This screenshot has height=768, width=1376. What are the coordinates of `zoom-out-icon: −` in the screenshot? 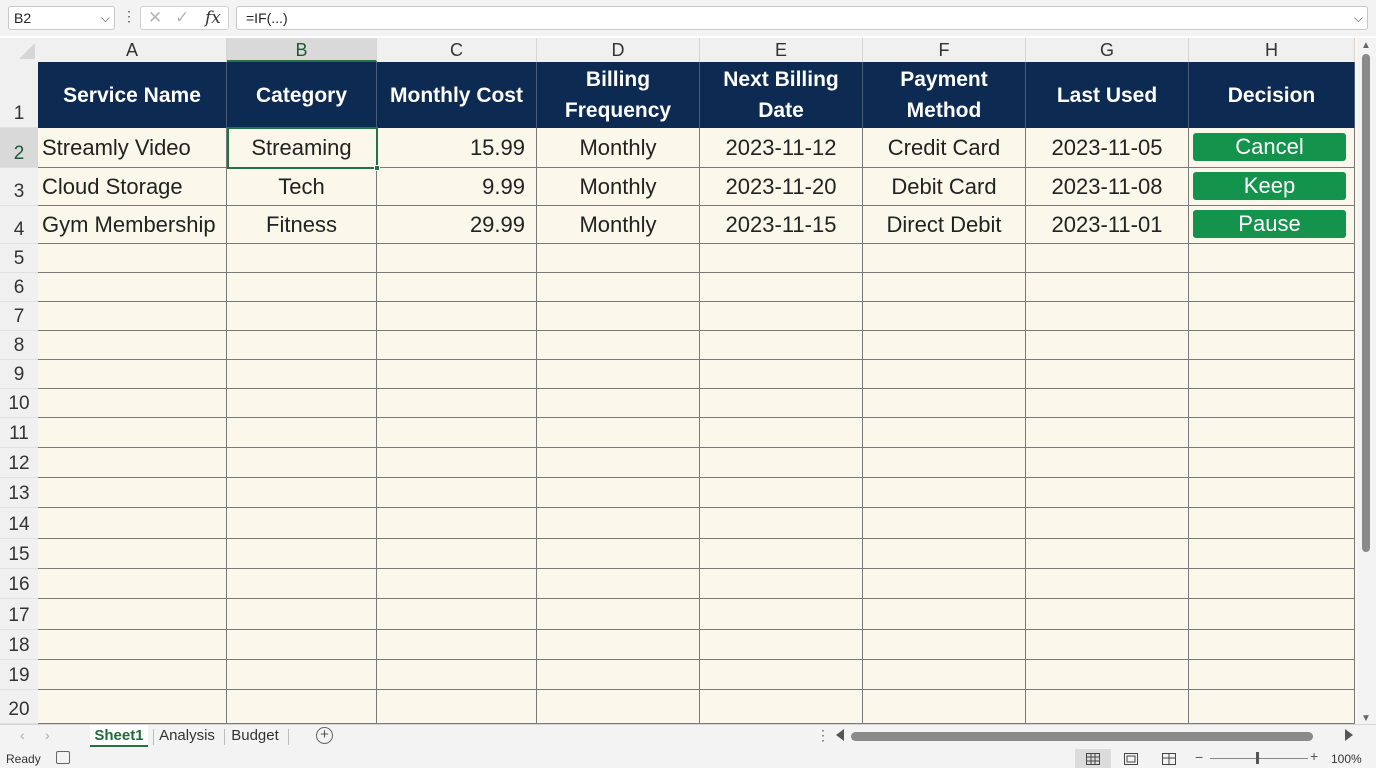 It's located at (1199, 757).